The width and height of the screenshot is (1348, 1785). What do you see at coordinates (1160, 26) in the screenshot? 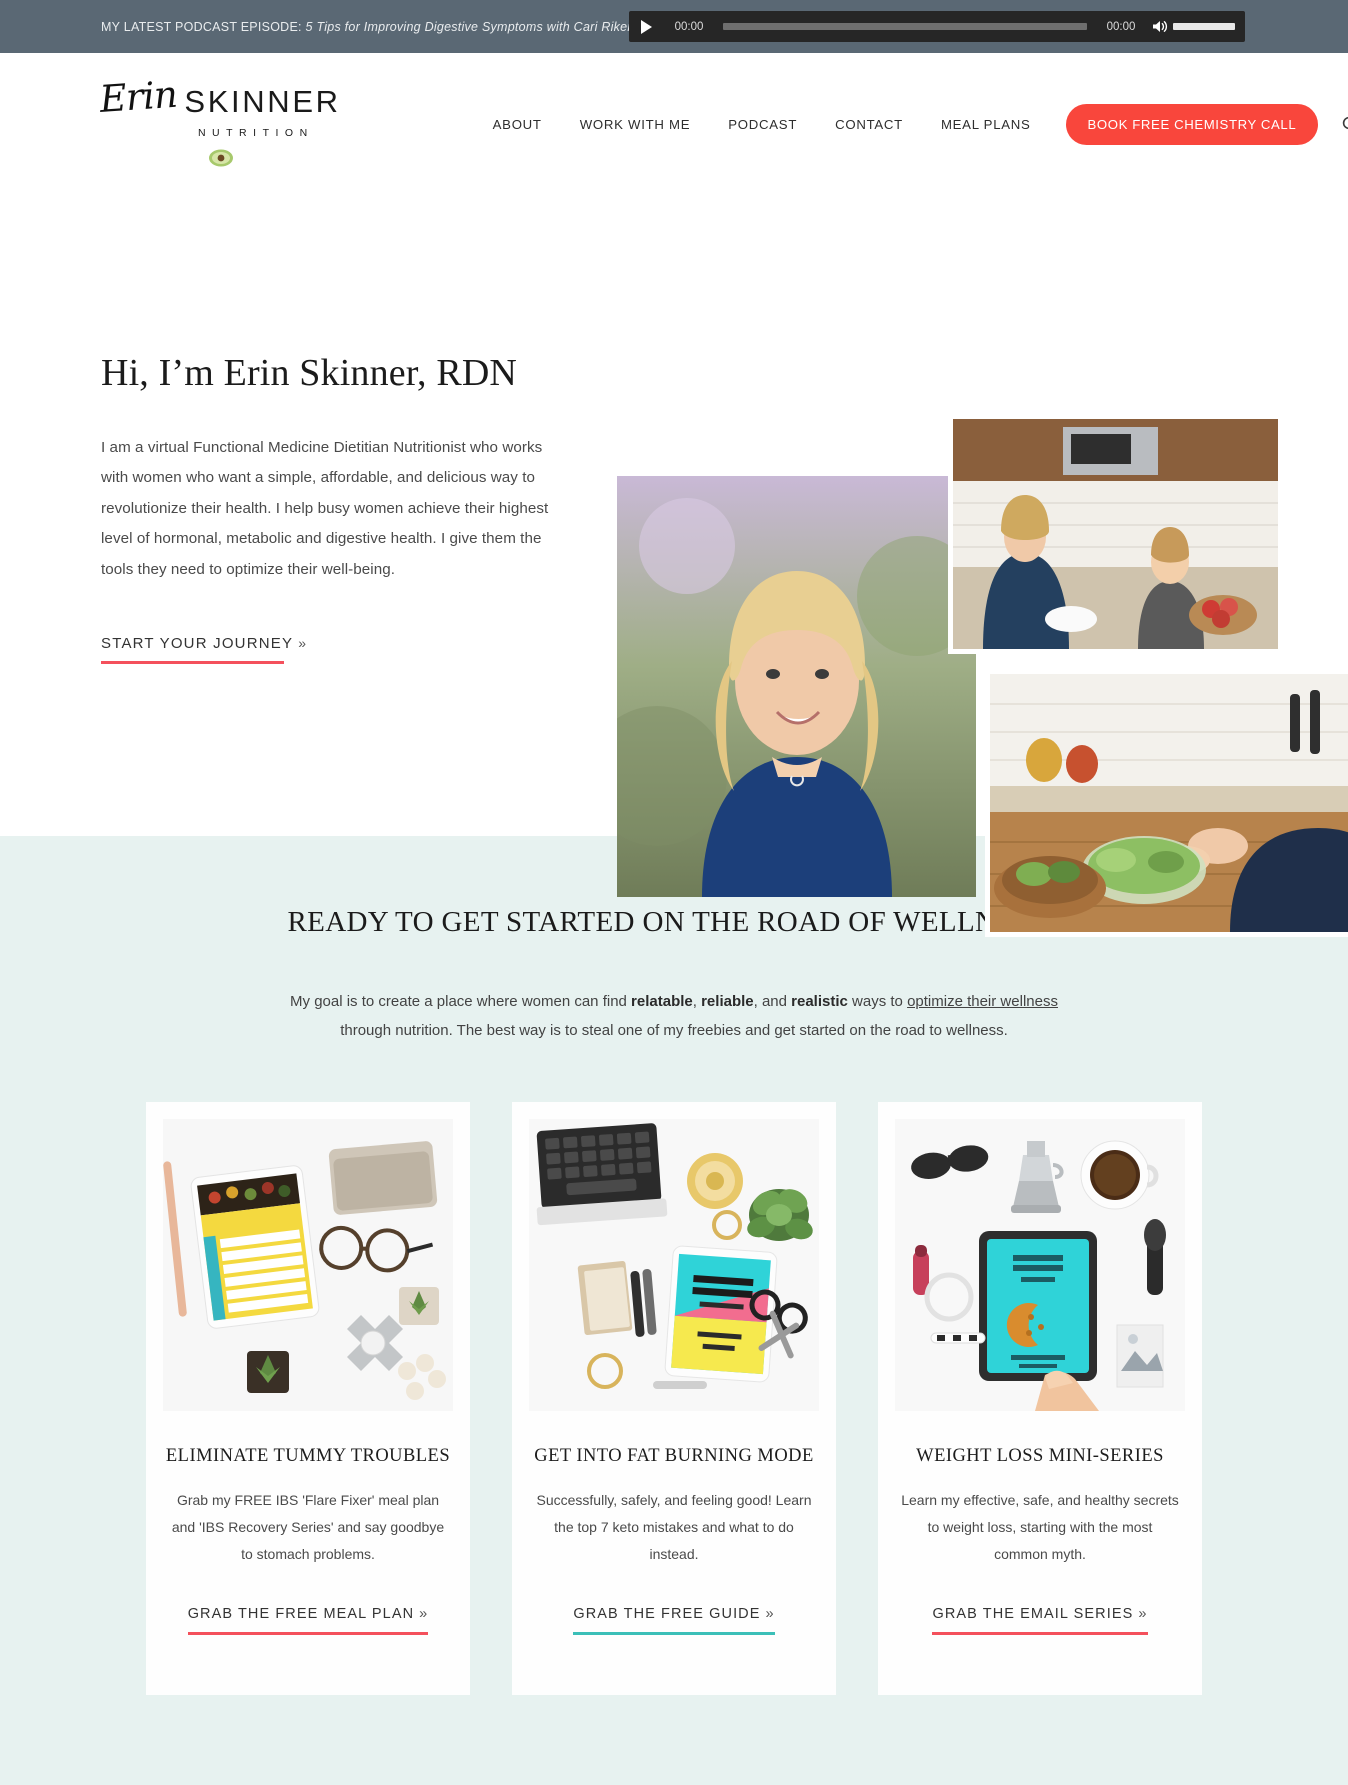
I see `volume-icon` at bounding box center [1160, 26].